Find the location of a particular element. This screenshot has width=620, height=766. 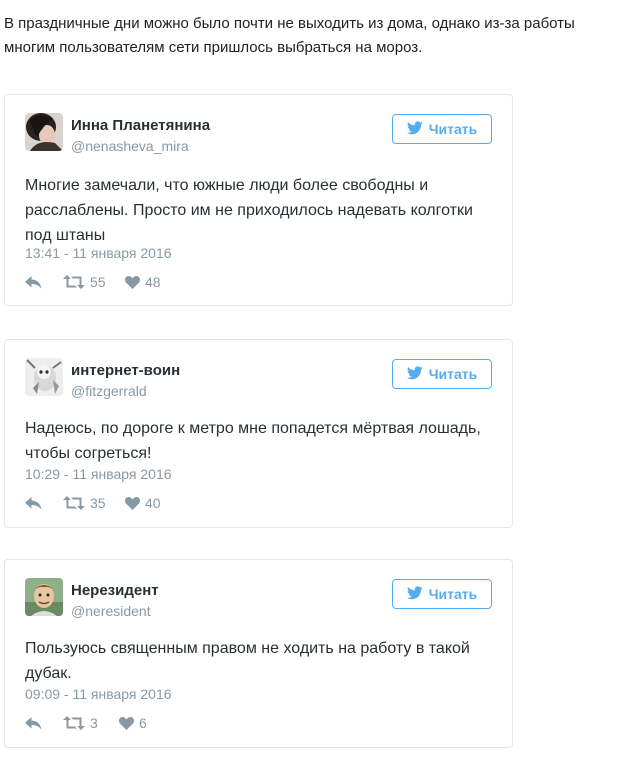

retweet-button: 3 is located at coordinates (91, 723).